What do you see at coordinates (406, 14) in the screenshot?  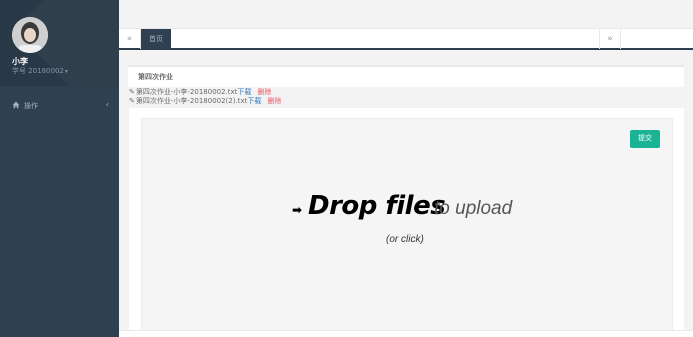 I see `top-header` at bounding box center [406, 14].